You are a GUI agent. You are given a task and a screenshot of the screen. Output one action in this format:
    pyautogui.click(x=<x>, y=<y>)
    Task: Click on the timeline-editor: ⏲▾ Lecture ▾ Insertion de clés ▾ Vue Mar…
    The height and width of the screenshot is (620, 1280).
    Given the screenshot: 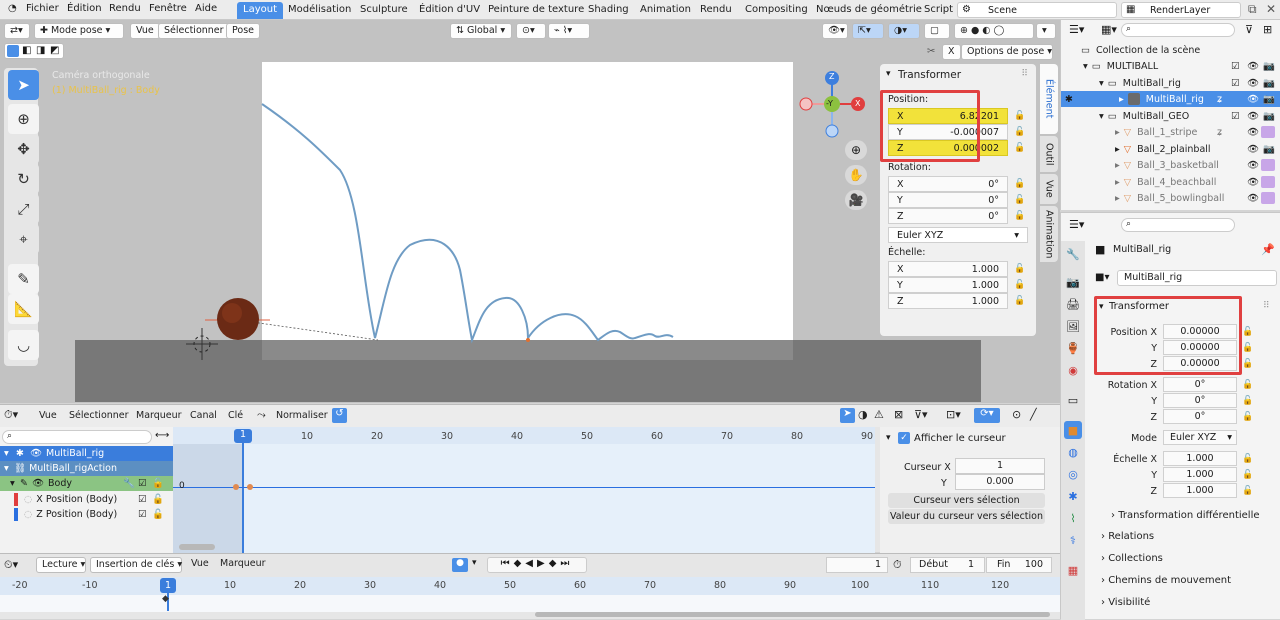 What is the action you would take?
    pyautogui.click(x=530, y=586)
    